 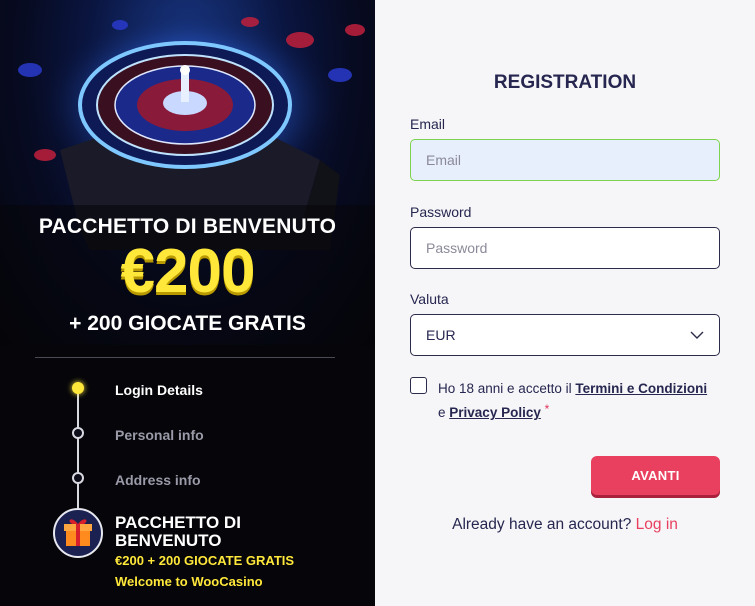 I want to click on privacy-policy-link: Privacy Policy, so click(x=495, y=412).